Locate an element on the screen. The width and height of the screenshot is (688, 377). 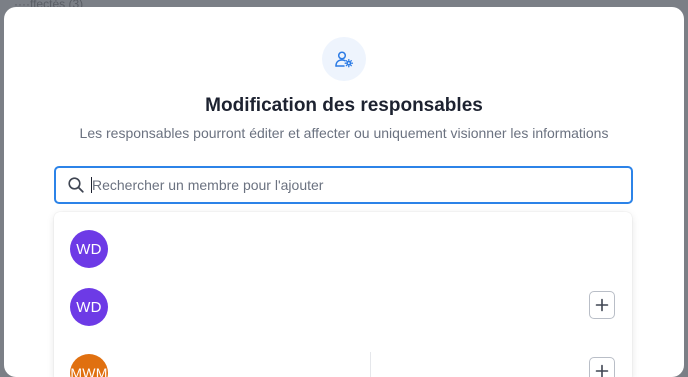
divider is located at coordinates (370, 364).